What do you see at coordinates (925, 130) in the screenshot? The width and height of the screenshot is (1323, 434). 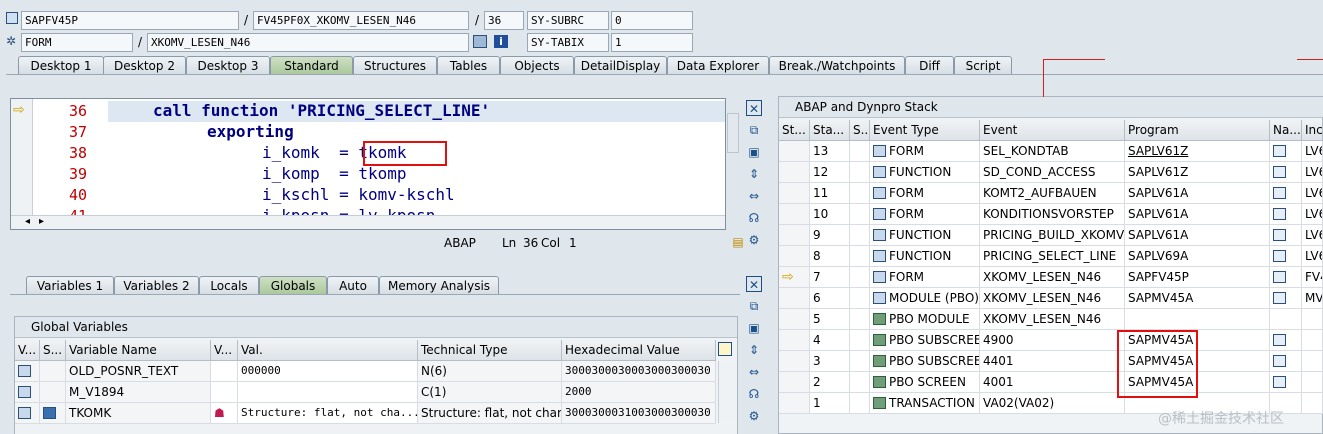 I see `stack-col-event-type: Event Type` at bounding box center [925, 130].